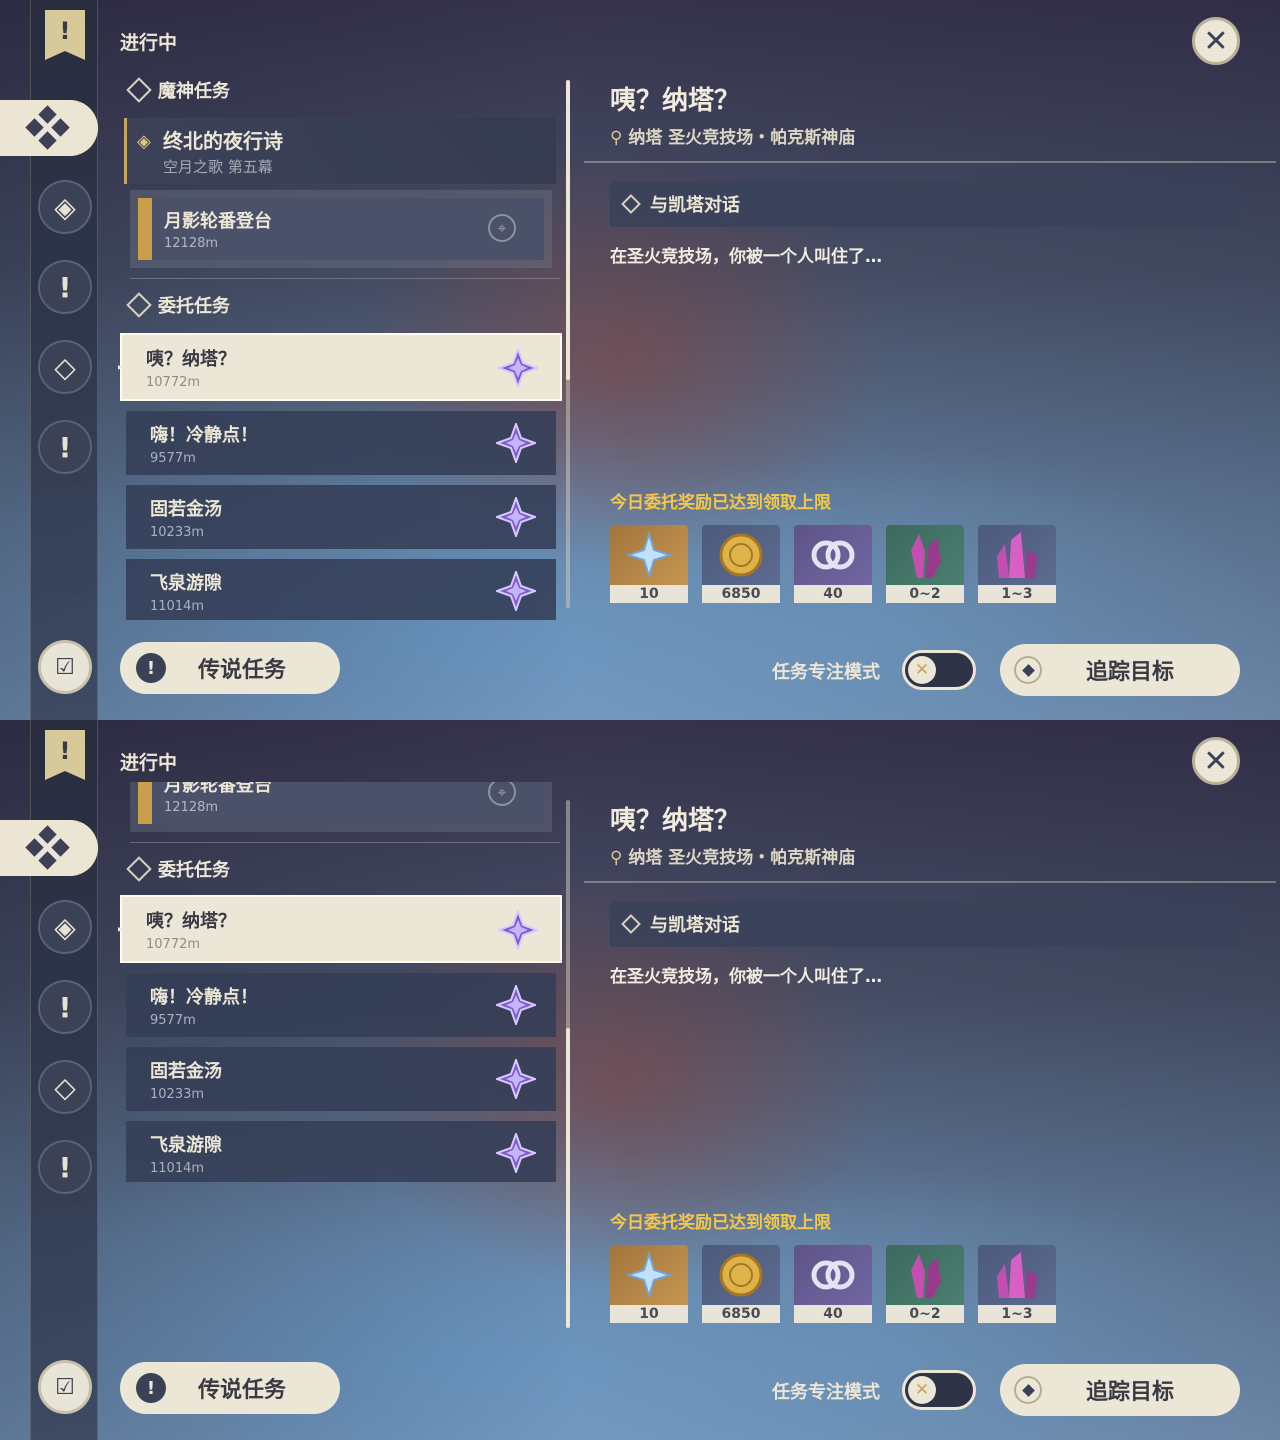 Image resolution: width=1280 pixels, height=1440 pixels. I want to click on archon-section-header: 魔神任务, so click(343, 90).